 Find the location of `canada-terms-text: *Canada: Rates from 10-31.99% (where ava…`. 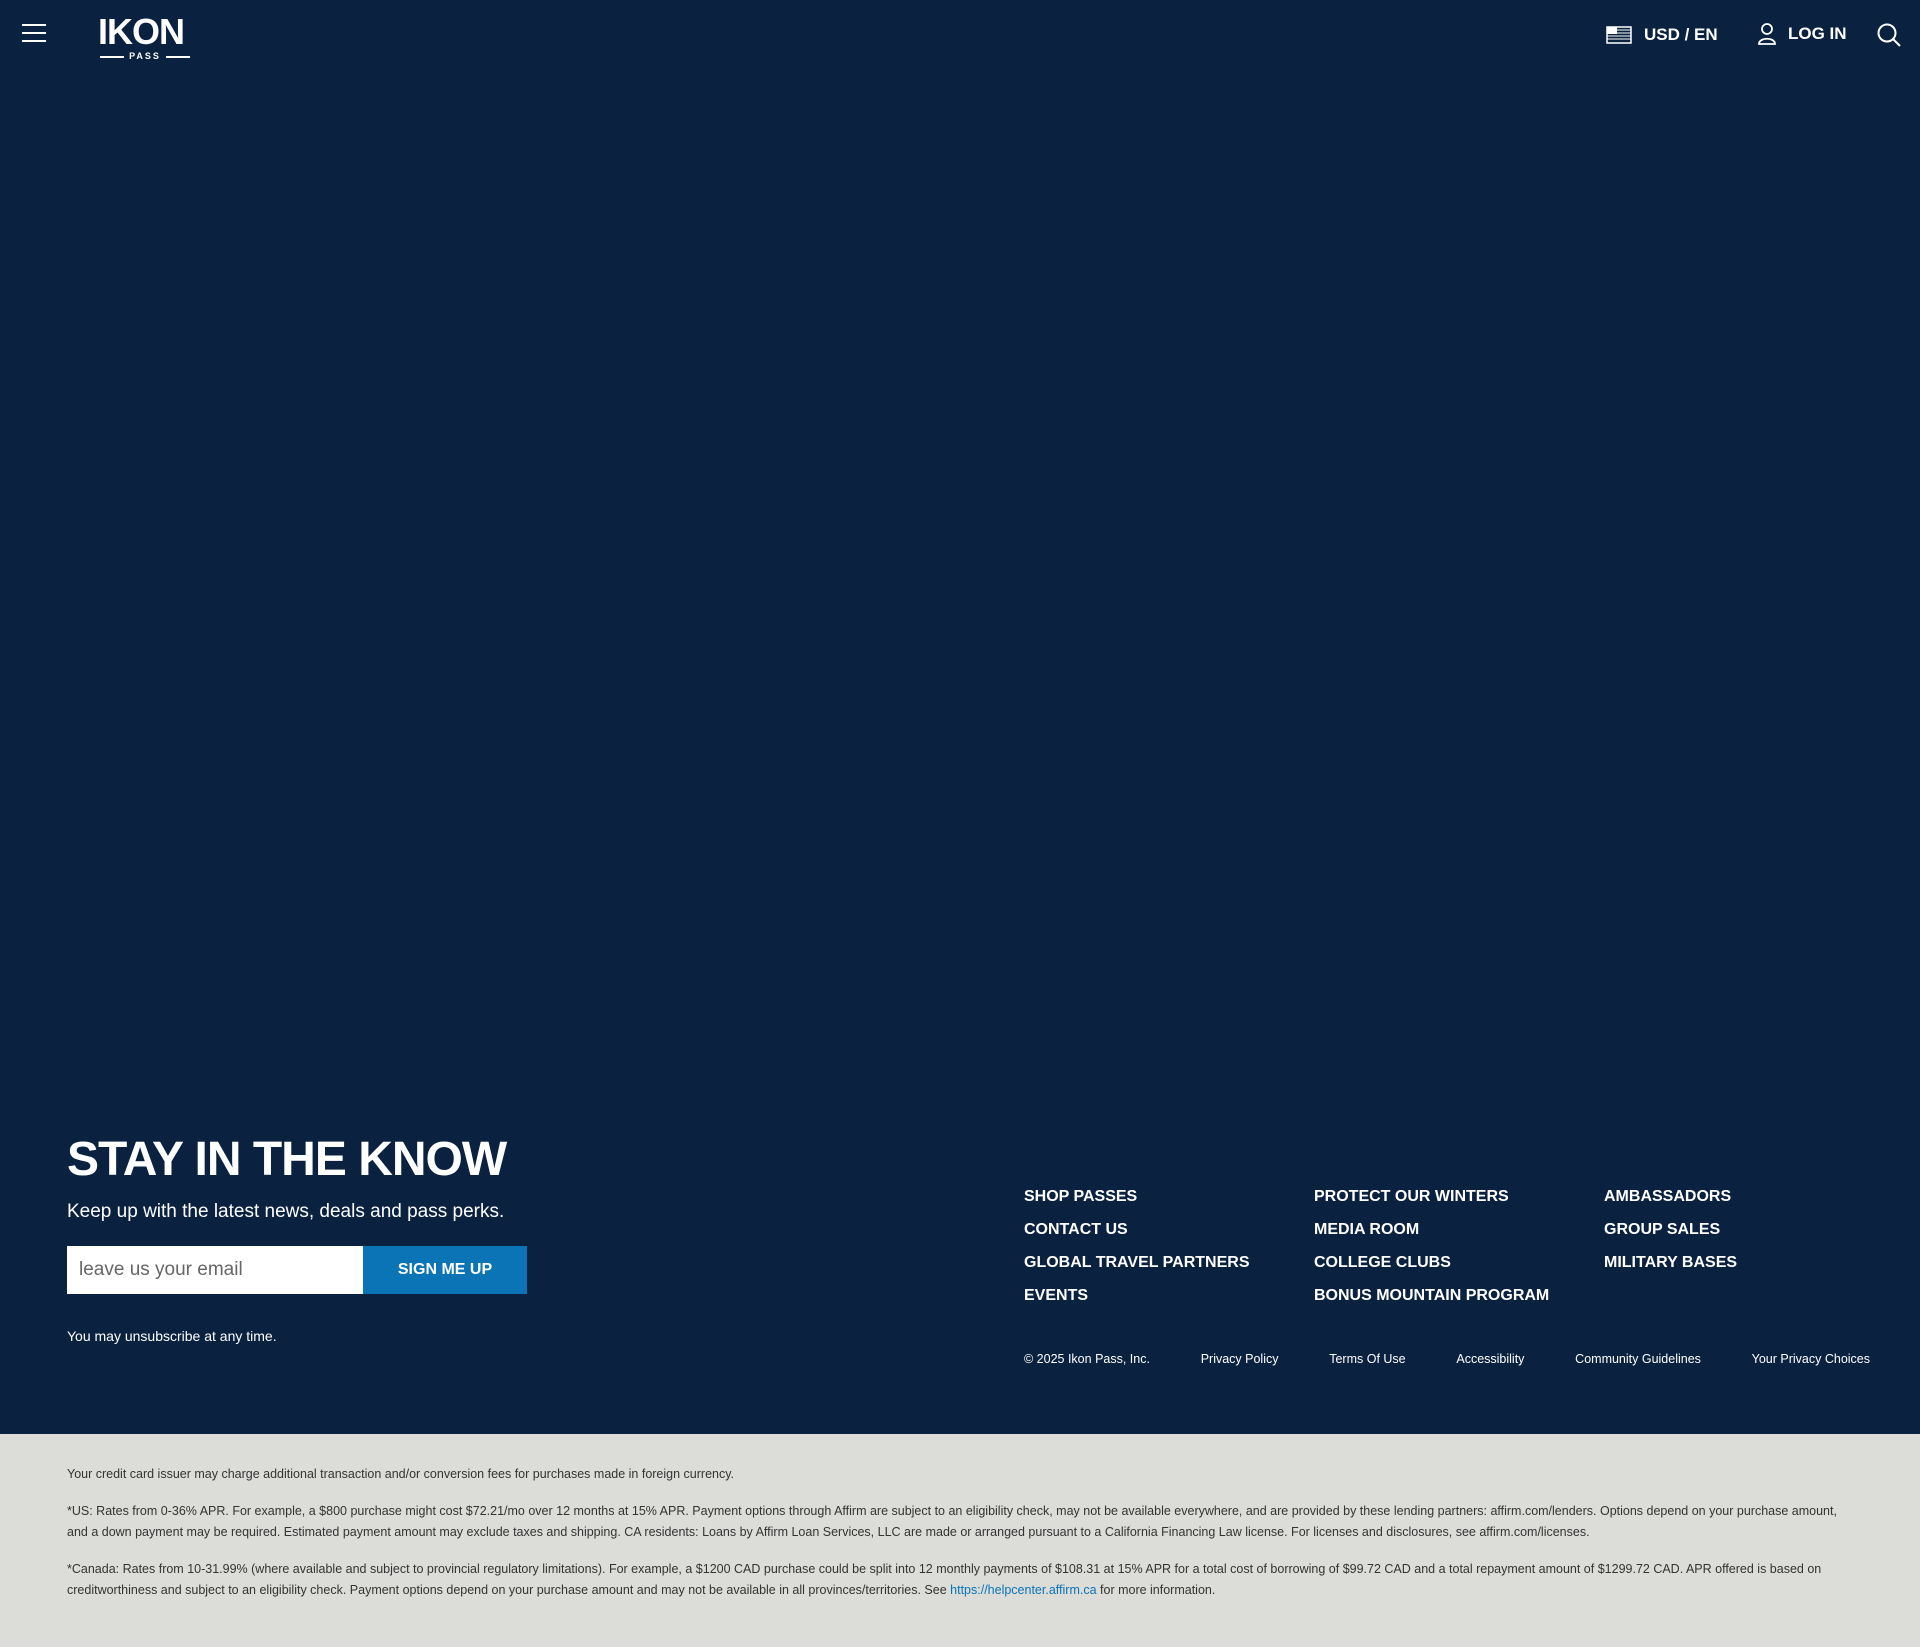

canada-terms-text: *Canada: Rates from 10-31.99% (where ava… is located at coordinates (944, 1579).